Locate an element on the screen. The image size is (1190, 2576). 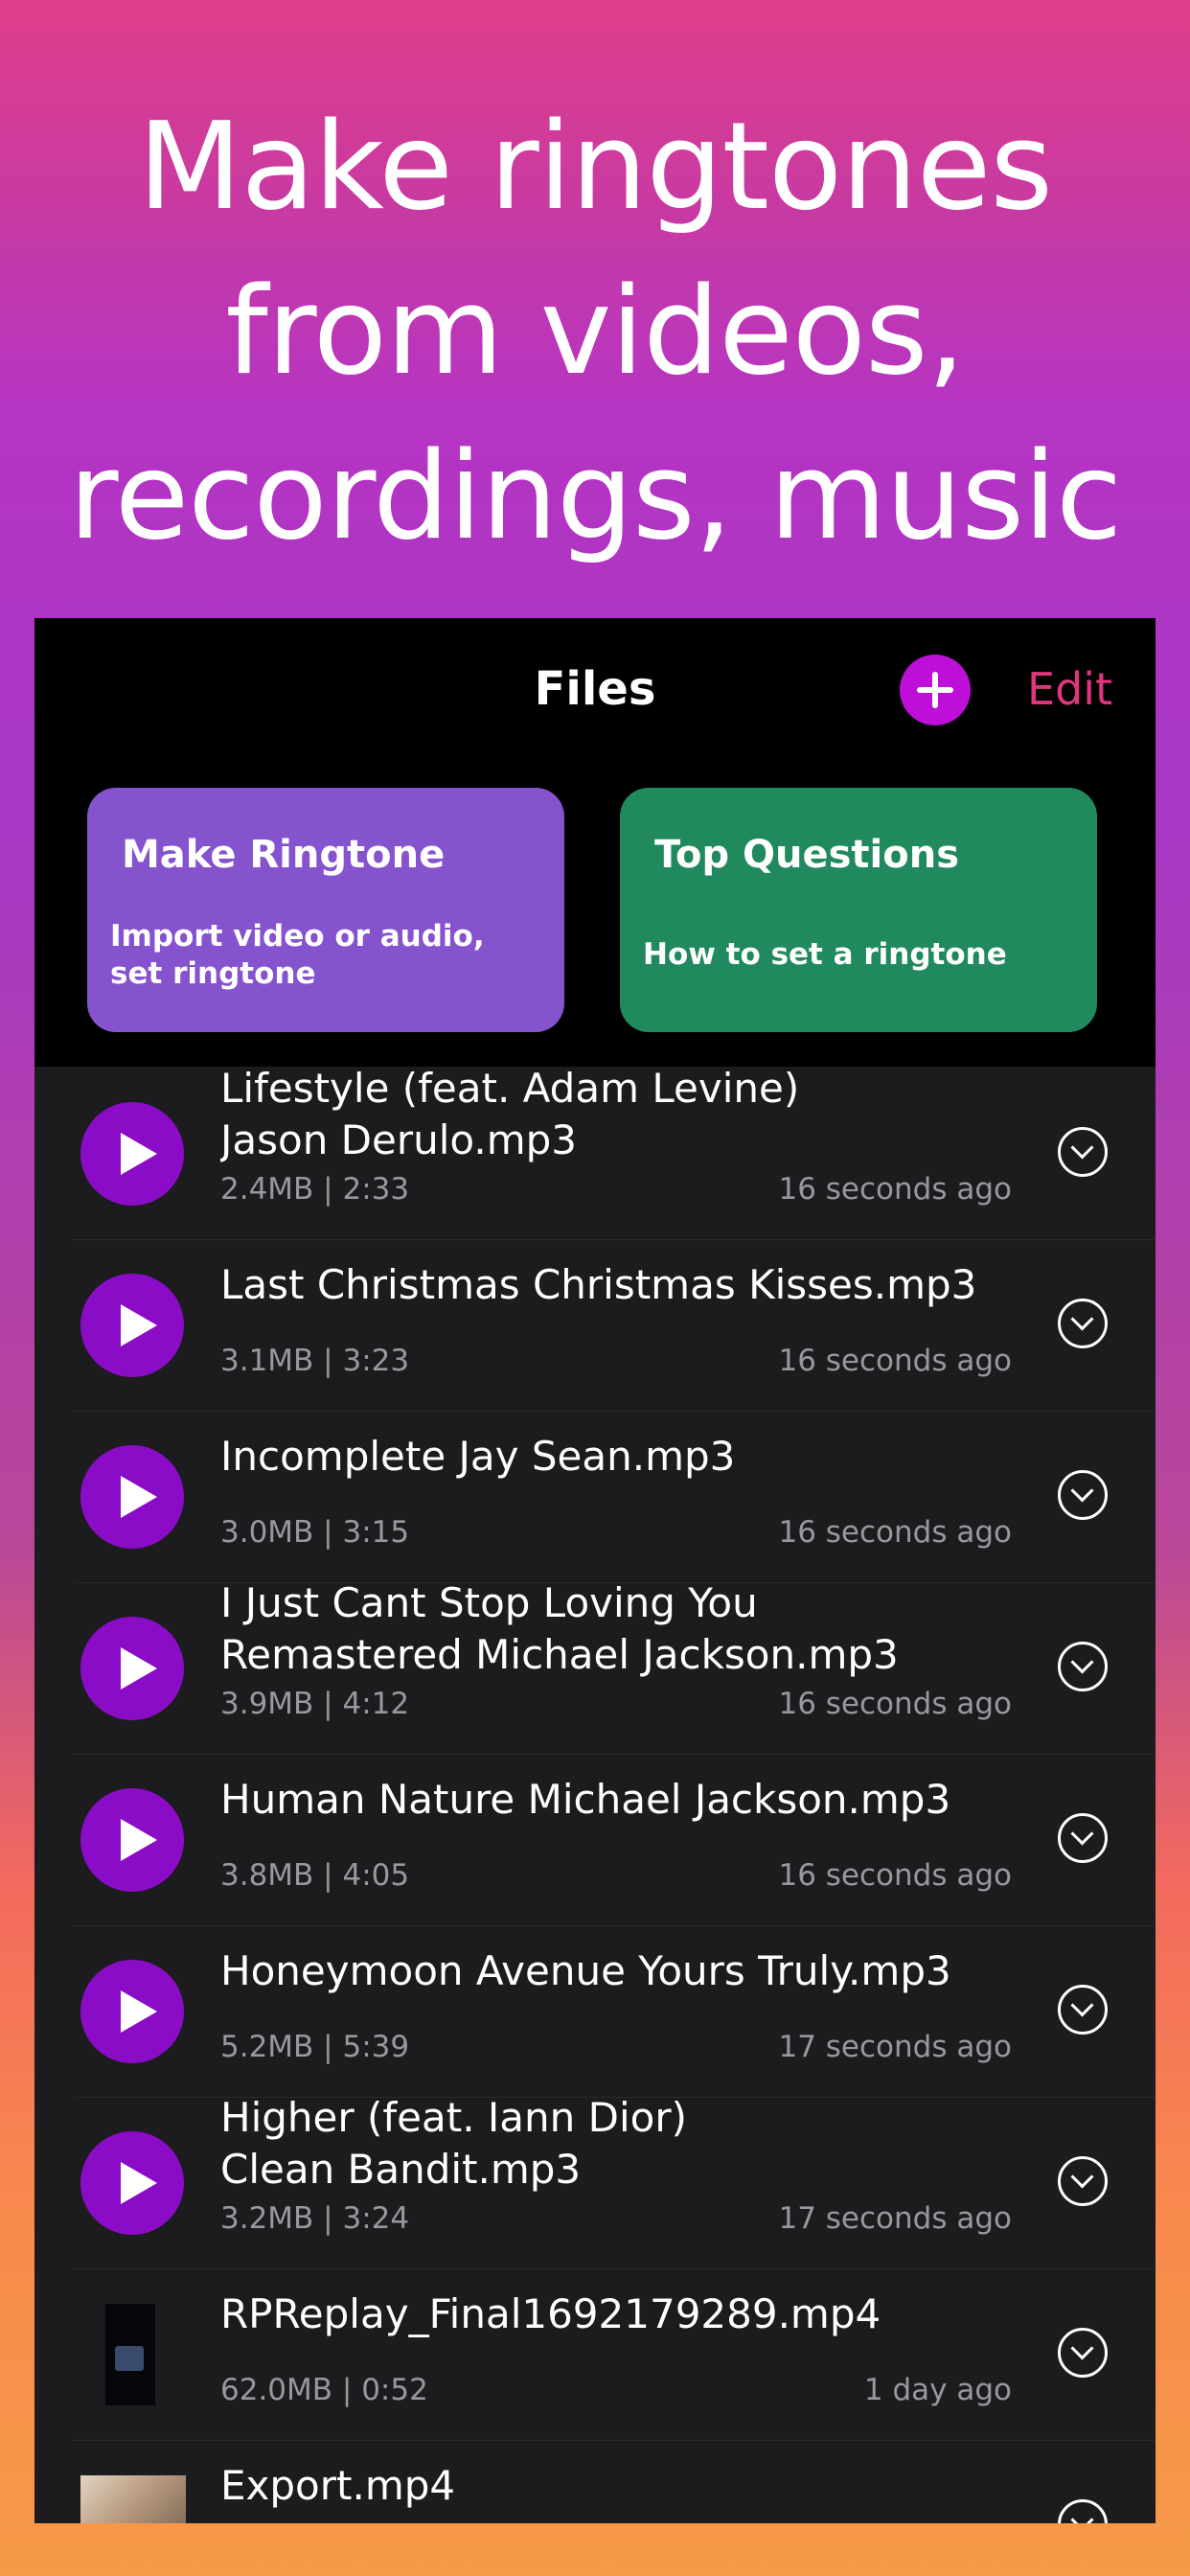
file-time: 1 day ago is located at coordinates (937, 2390).